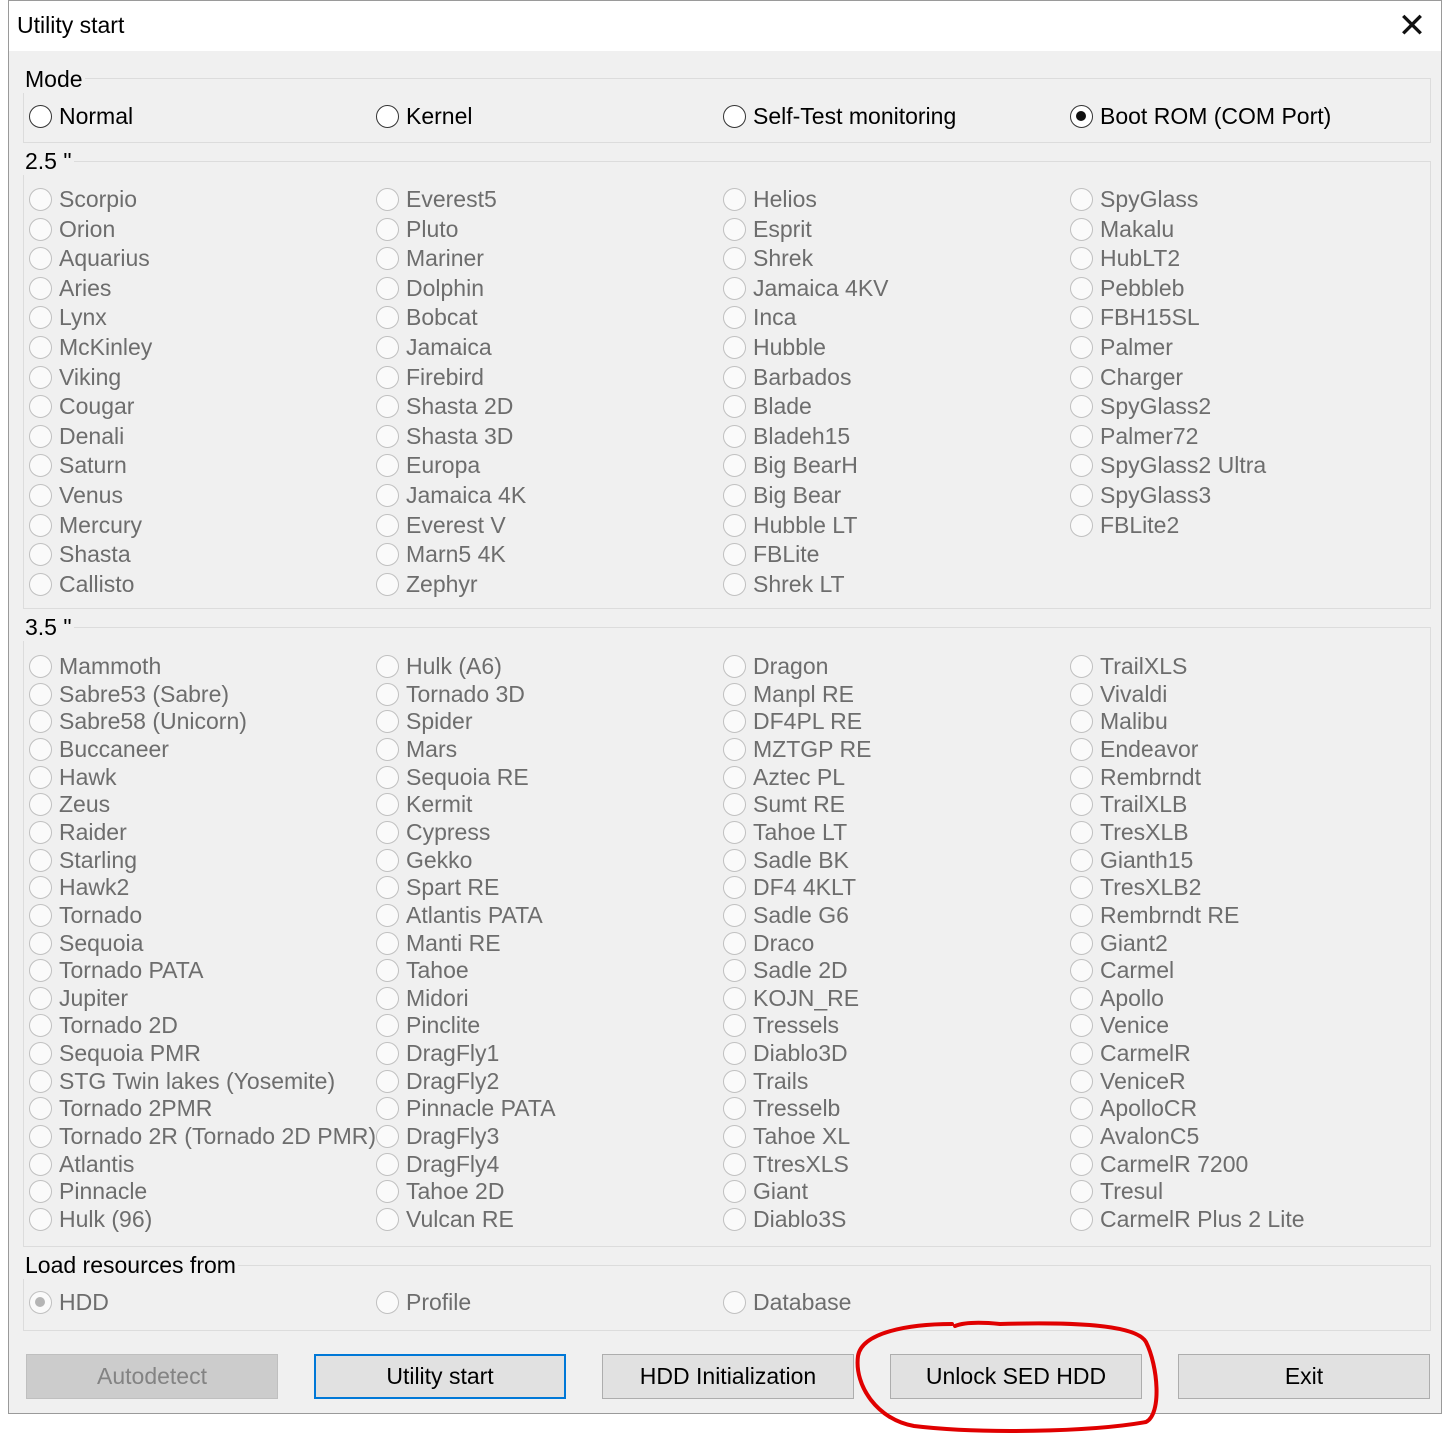 Image resolution: width=1446 pixels, height=1436 pixels. I want to click on model-2-5-radio-blade: Blade, so click(767, 406).